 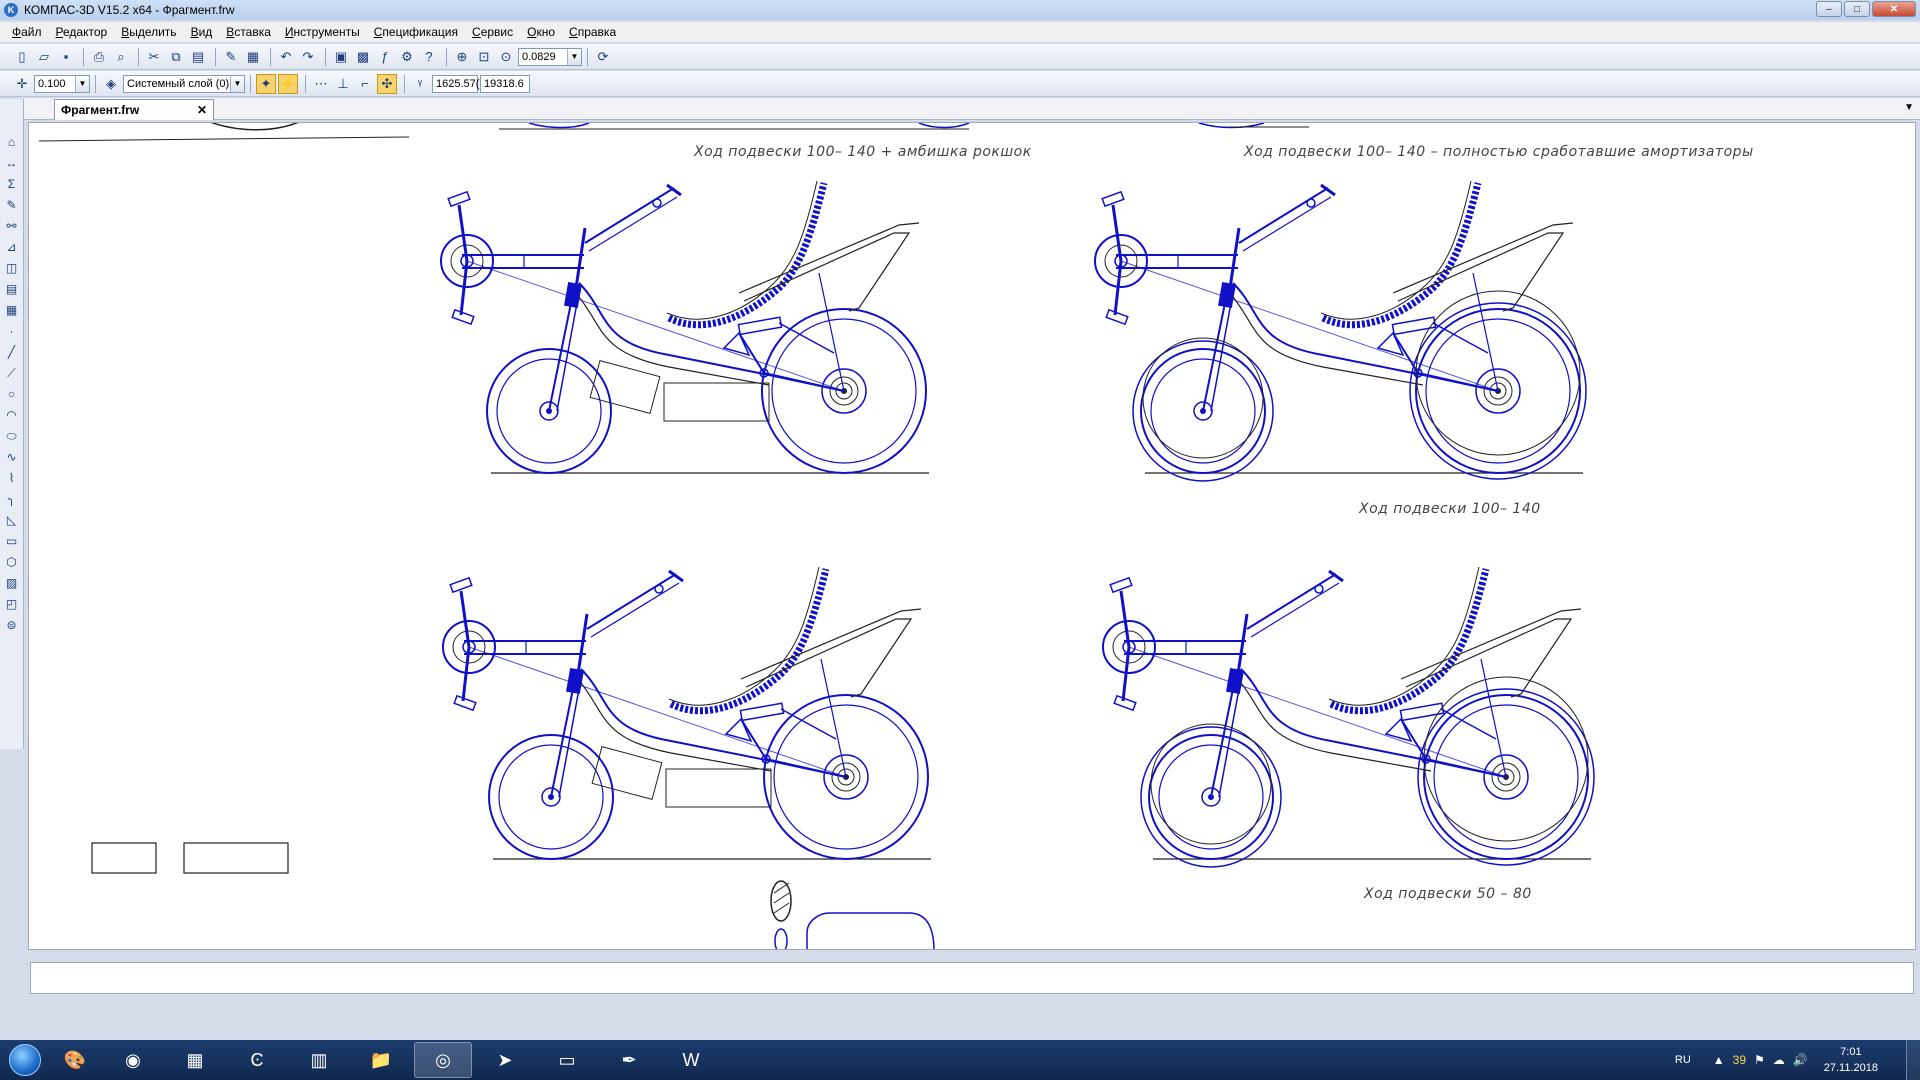 I want to click on clock: 7:01 27.11.2018, so click(x=1851, y=1060).